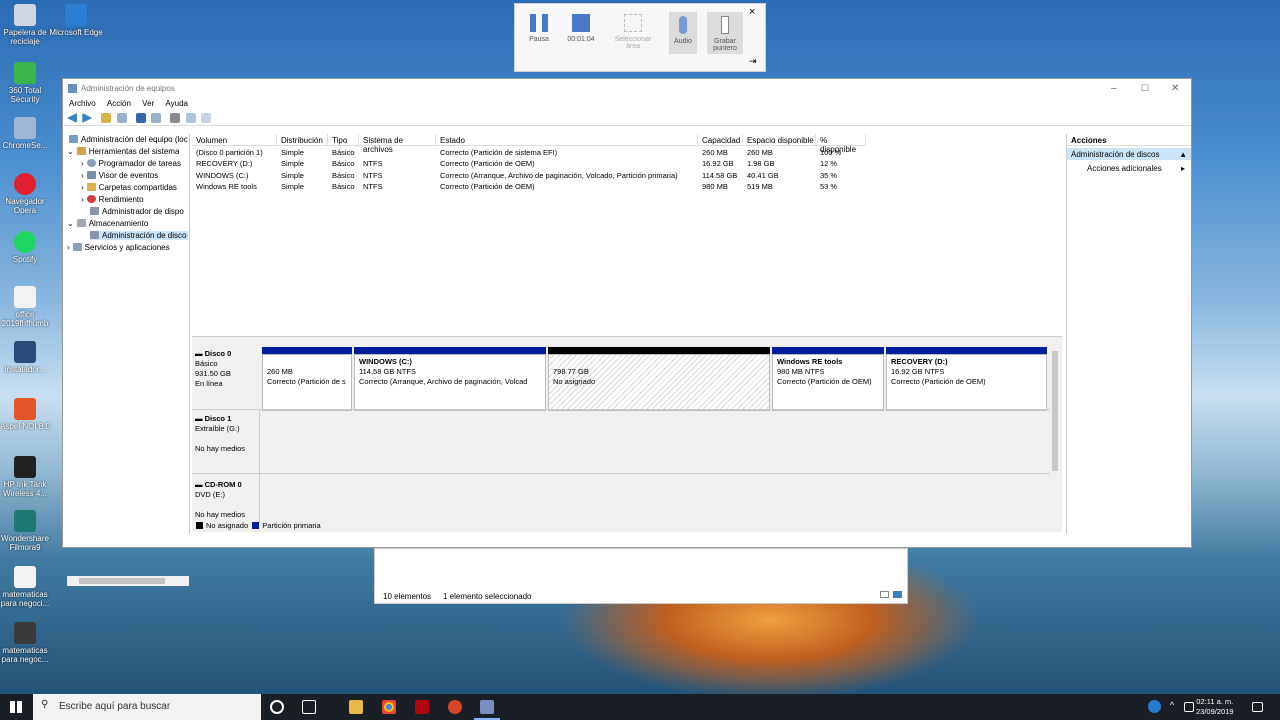 The height and width of the screenshot is (720, 1280). Describe the element at coordinates (683, 33) in the screenshot. I see `audio-toggle: Audio` at that location.